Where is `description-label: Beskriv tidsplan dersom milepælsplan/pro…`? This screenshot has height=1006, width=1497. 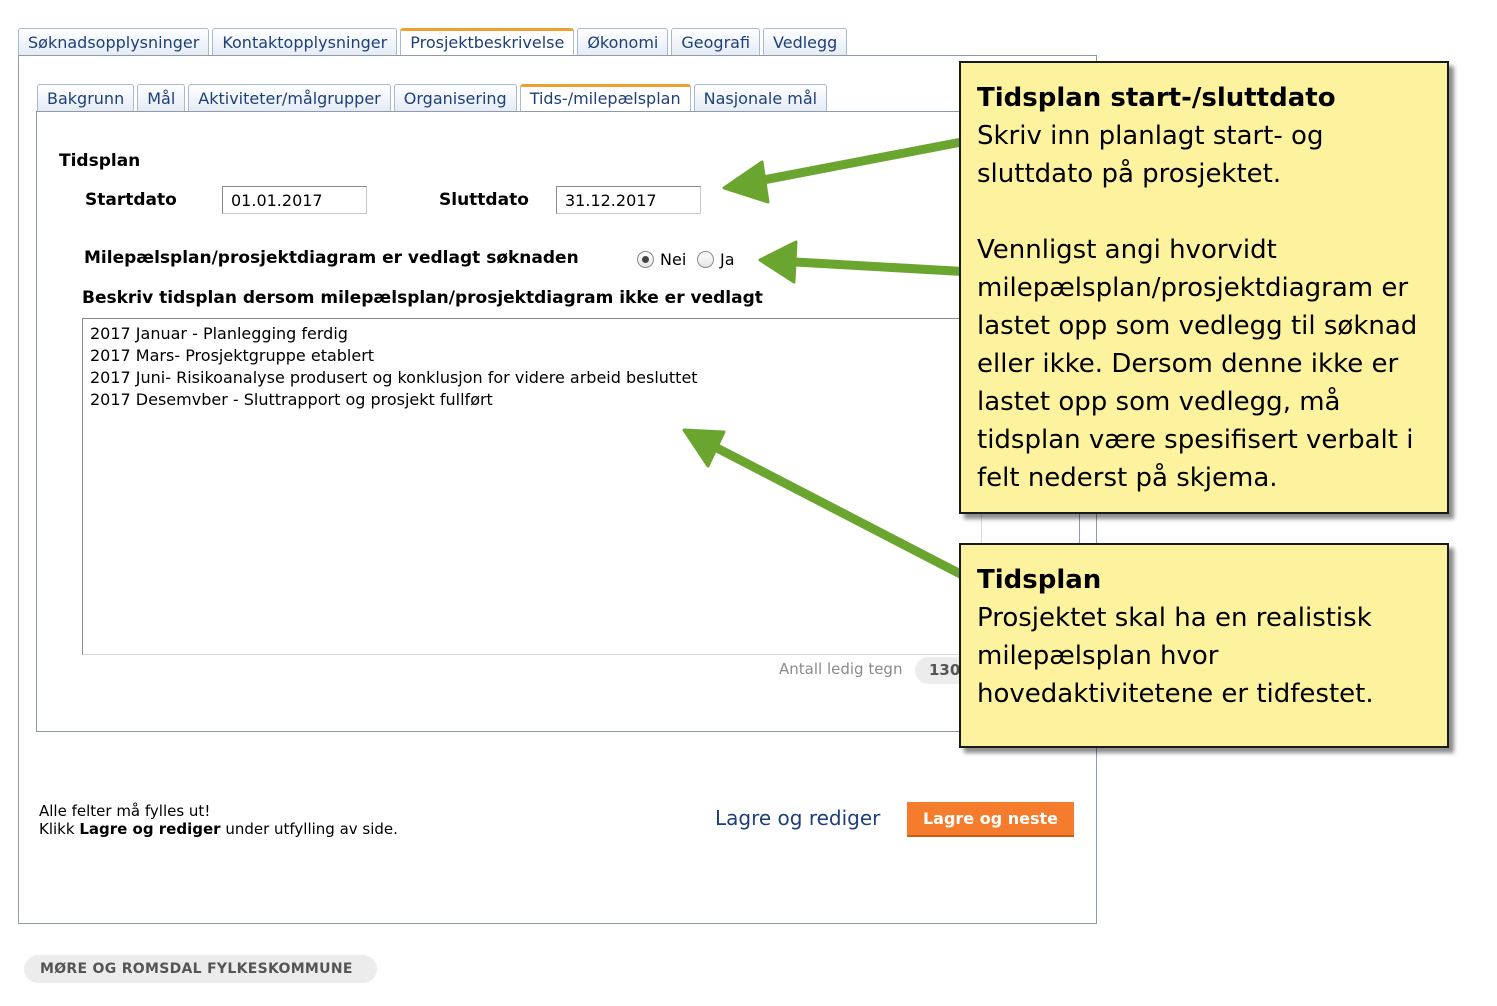
description-label: Beskriv tidsplan dersom milepælsplan/pro… is located at coordinates (422, 298).